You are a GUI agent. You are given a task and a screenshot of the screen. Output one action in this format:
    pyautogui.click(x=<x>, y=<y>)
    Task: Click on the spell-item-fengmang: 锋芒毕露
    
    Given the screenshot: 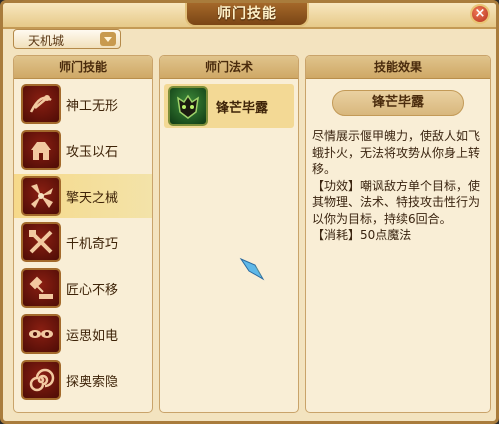 What is the action you would take?
    pyautogui.click(x=229, y=106)
    